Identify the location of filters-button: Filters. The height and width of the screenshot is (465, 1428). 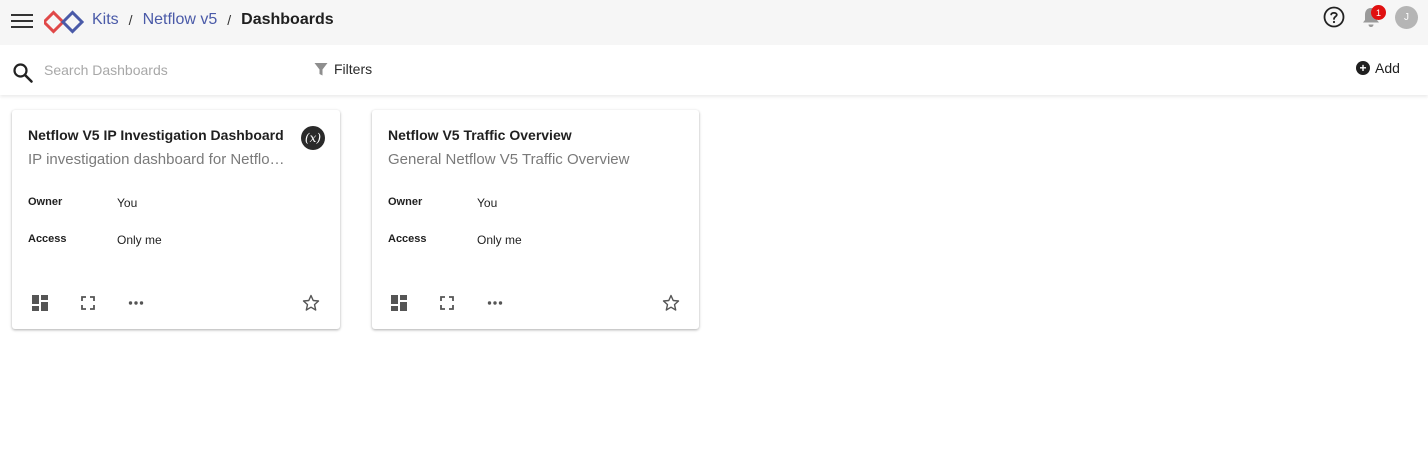
(343, 69).